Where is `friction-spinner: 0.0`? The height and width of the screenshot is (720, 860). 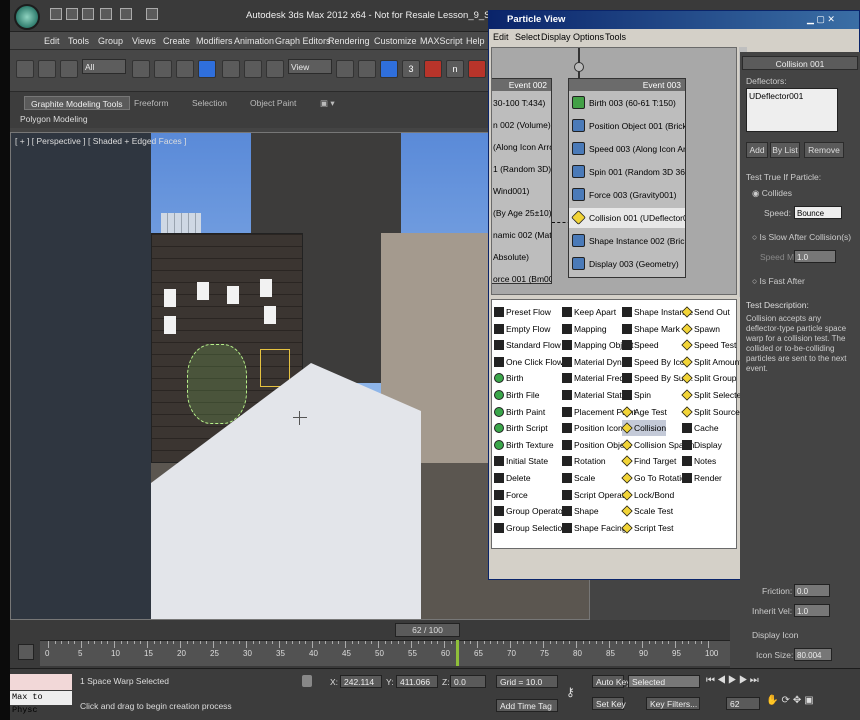
friction-spinner: 0.0 is located at coordinates (812, 590).